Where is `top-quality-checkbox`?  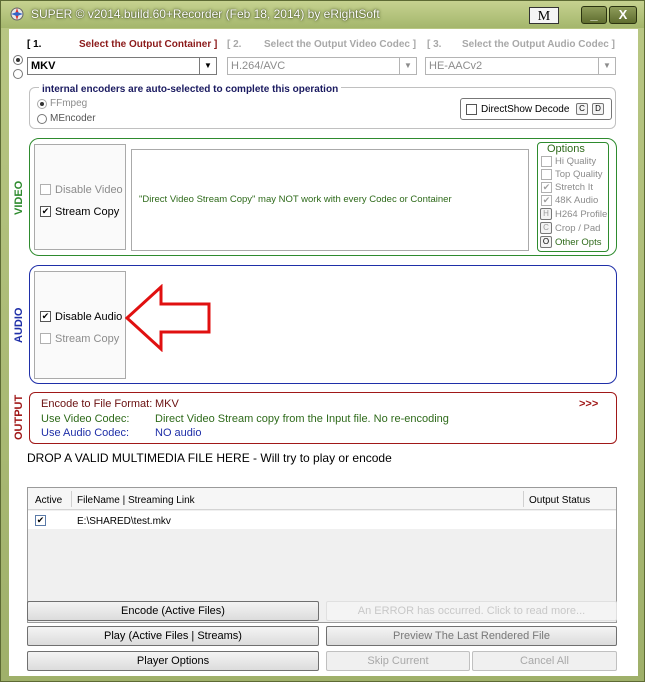 top-quality-checkbox is located at coordinates (546, 174).